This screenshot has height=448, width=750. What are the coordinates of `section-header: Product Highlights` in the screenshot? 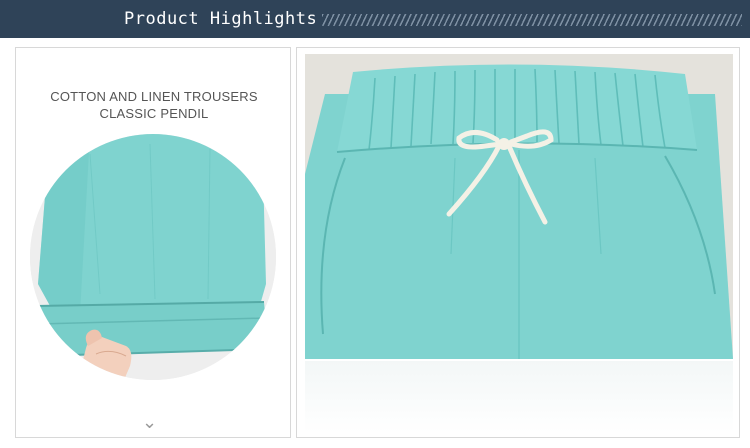 It's located at (375, 19).